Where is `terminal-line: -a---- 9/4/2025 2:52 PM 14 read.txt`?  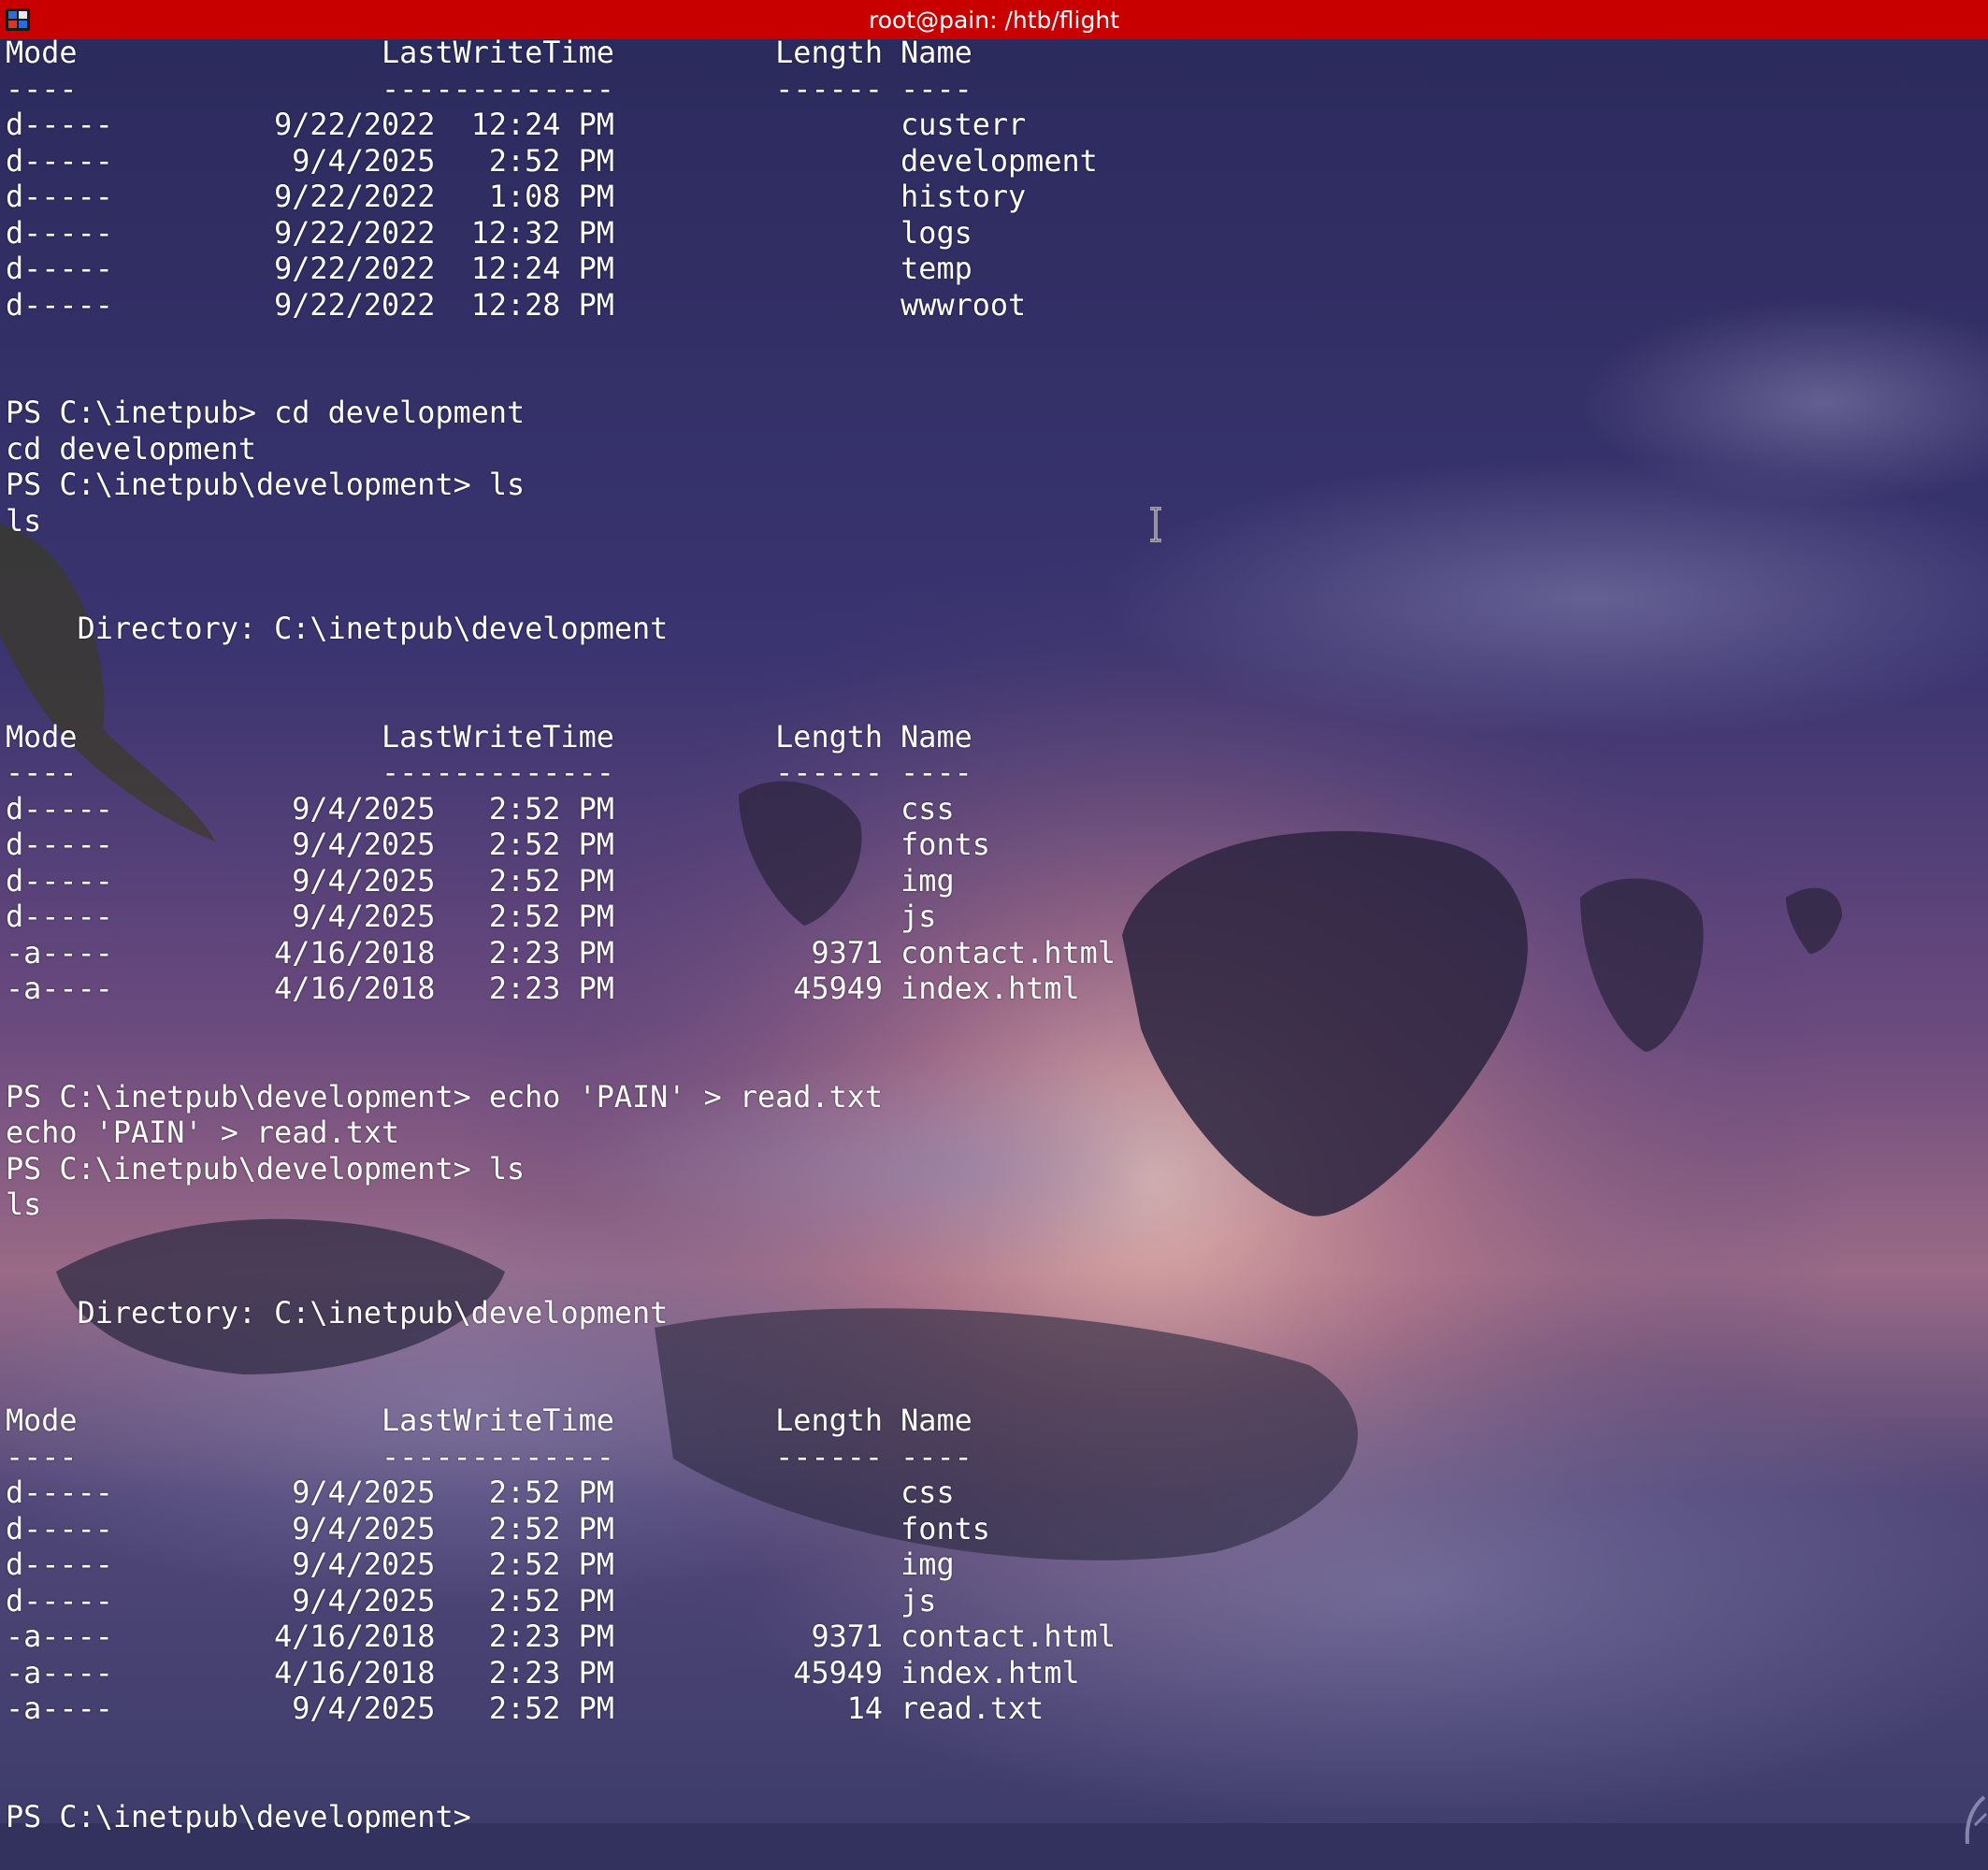
terminal-line: -a---- 9/4/2025 2:52 PM 14 read.txt is located at coordinates (525, 1709).